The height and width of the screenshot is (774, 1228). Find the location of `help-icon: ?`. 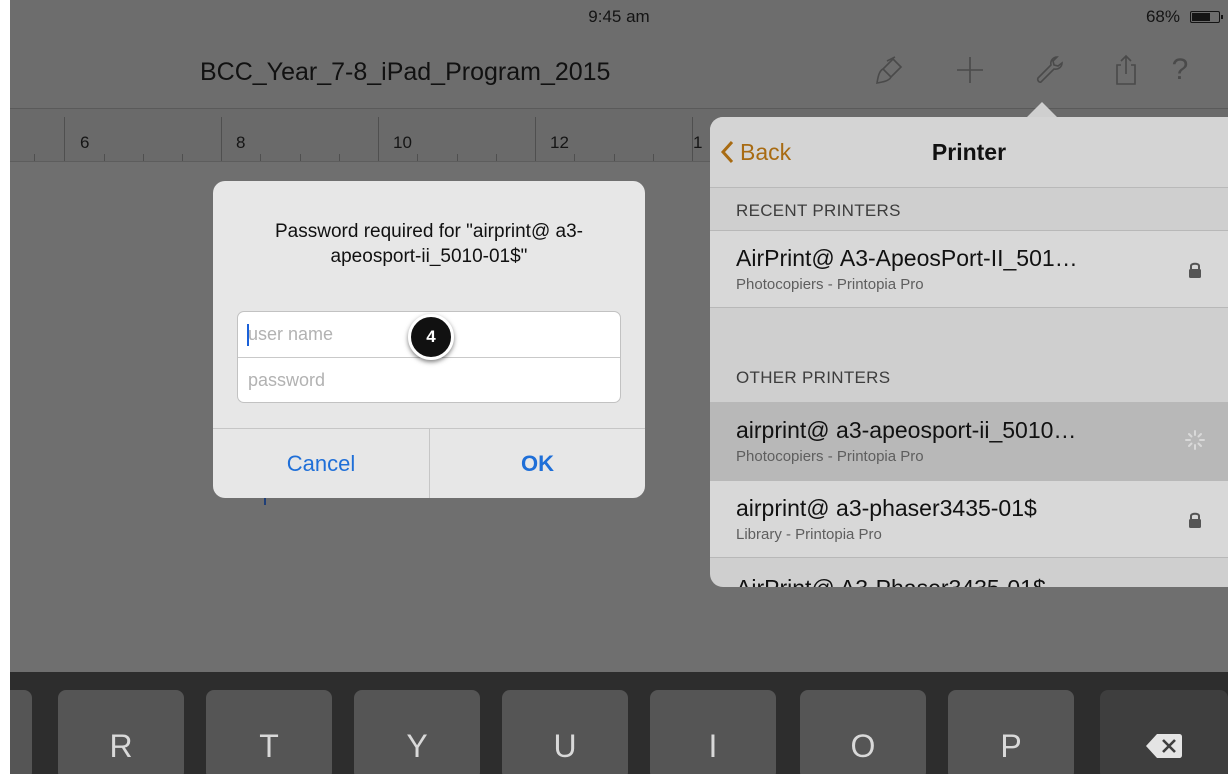

help-icon: ? is located at coordinates (1180, 70).